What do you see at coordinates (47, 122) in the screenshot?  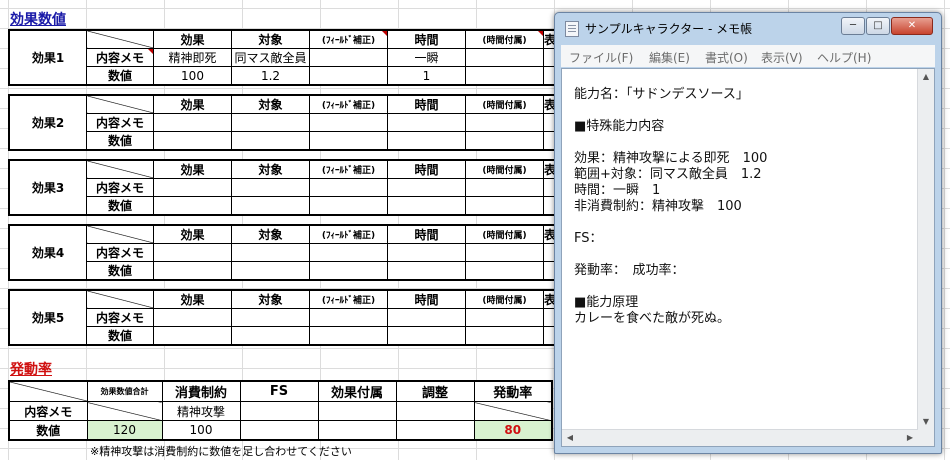 I see `effect-name: 効果2` at bounding box center [47, 122].